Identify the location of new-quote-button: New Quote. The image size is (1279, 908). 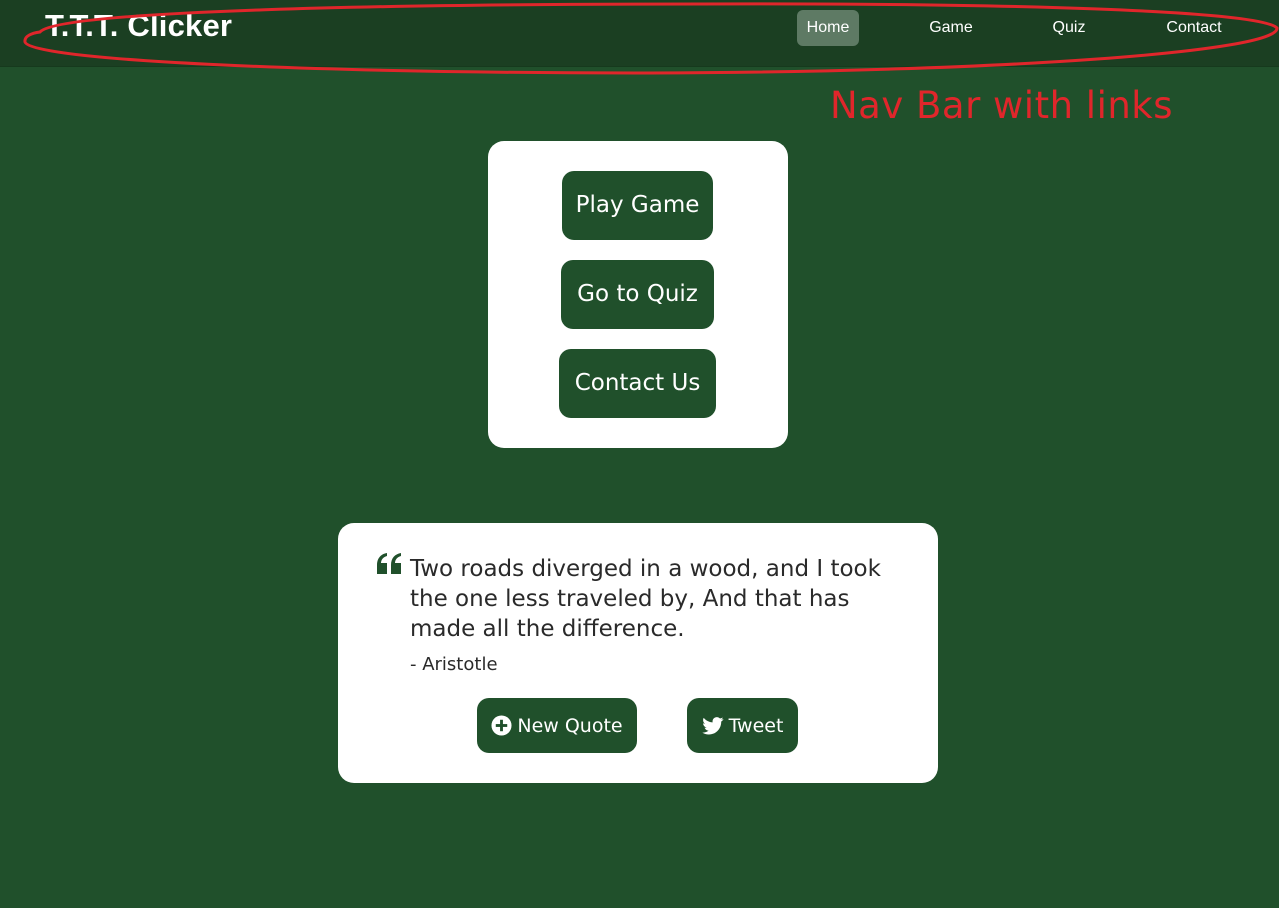
(557, 725).